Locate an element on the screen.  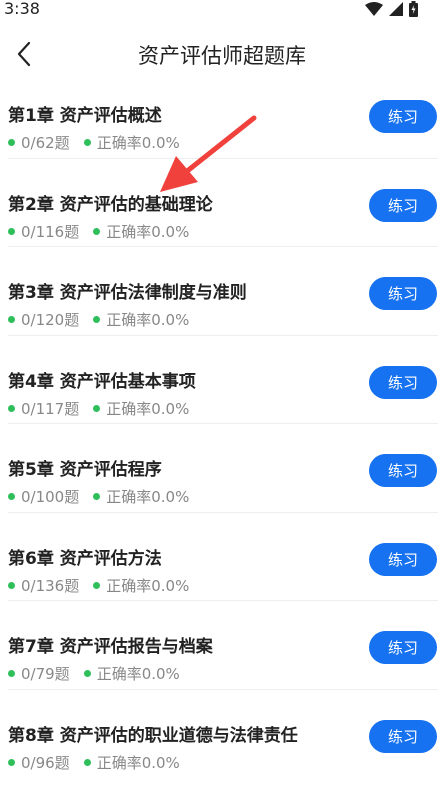
battery-icon is located at coordinates (413, 9).